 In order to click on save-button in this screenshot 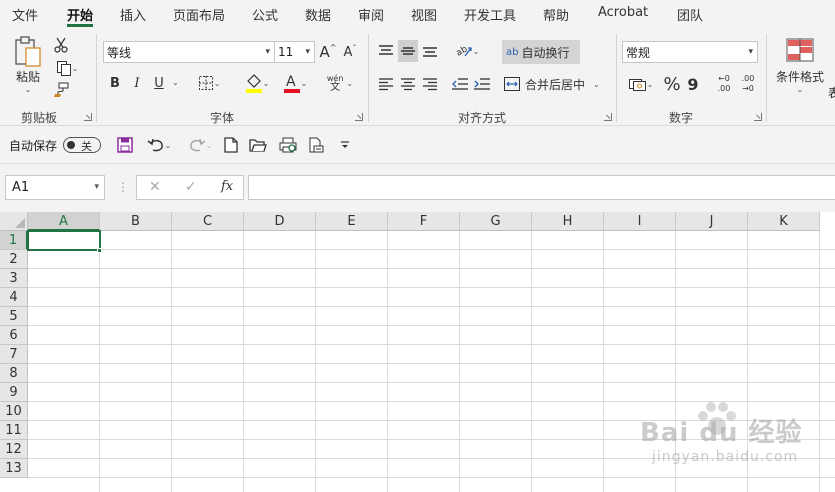, I will do `click(125, 145)`.